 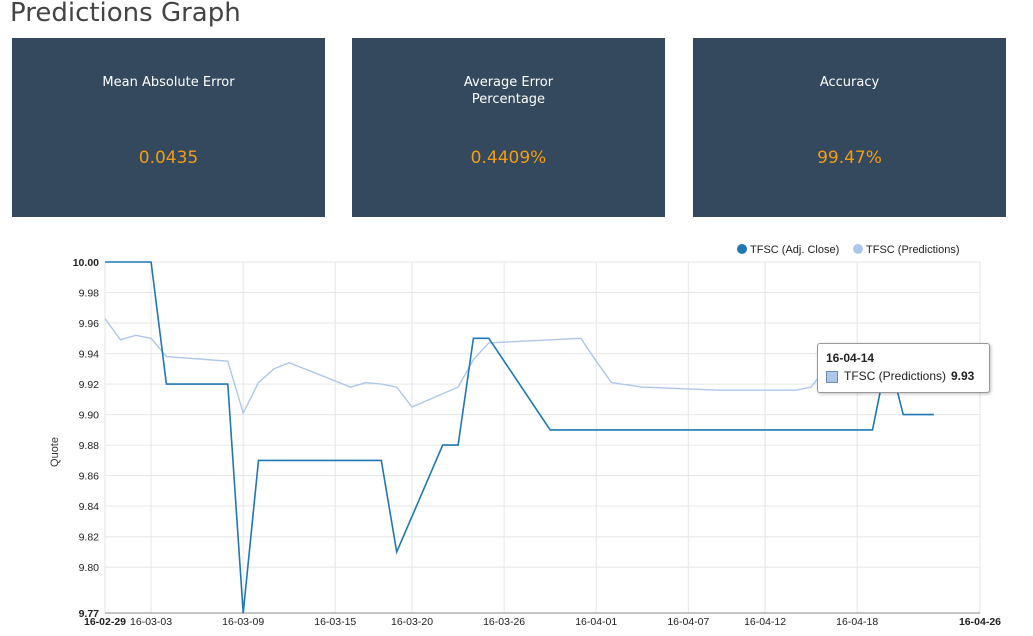 What do you see at coordinates (105, 622) in the screenshot?
I see `x-tick-label: 16-02-29` at bounding box center [105, 622].